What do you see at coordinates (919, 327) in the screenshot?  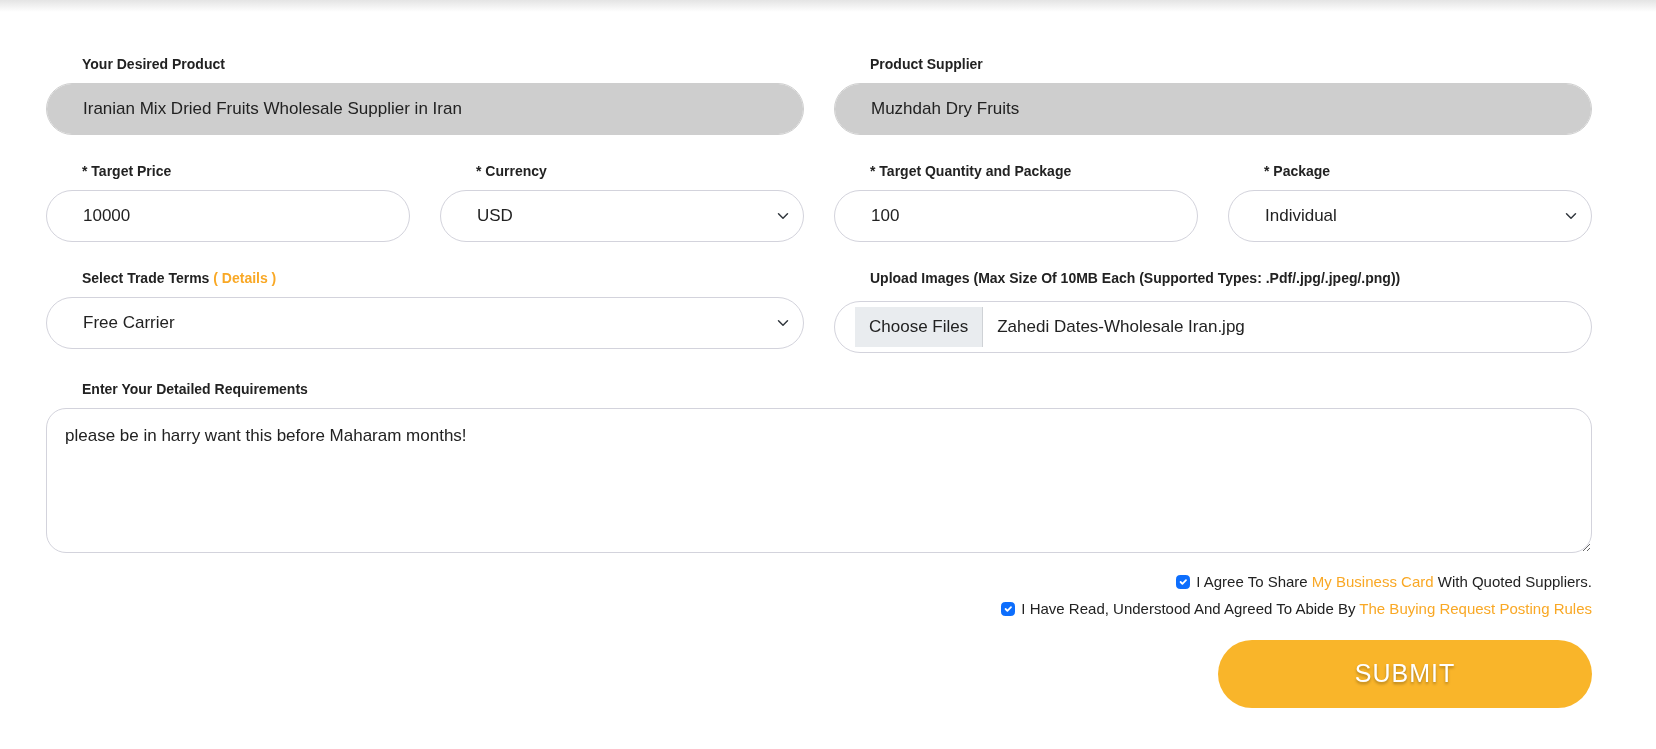 I see `choose-files-button: Choose Files` at bounding box center [919, 327].